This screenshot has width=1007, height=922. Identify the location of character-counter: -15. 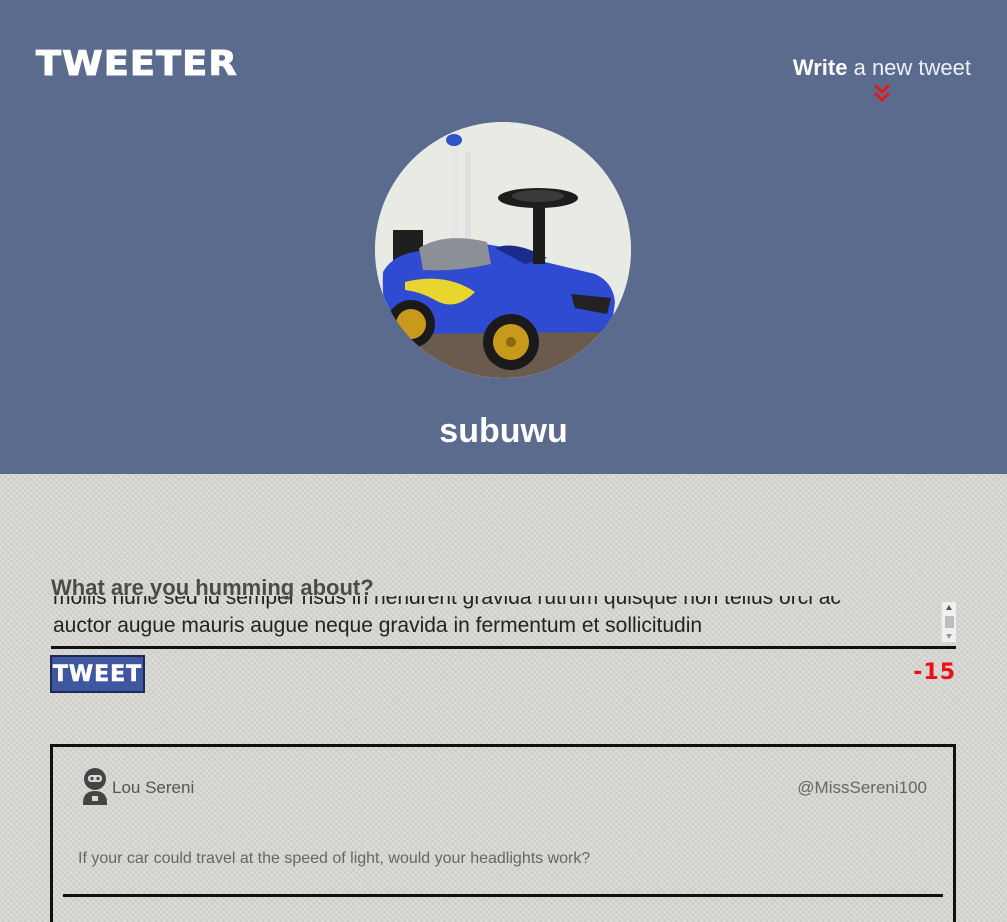
(934, 672).